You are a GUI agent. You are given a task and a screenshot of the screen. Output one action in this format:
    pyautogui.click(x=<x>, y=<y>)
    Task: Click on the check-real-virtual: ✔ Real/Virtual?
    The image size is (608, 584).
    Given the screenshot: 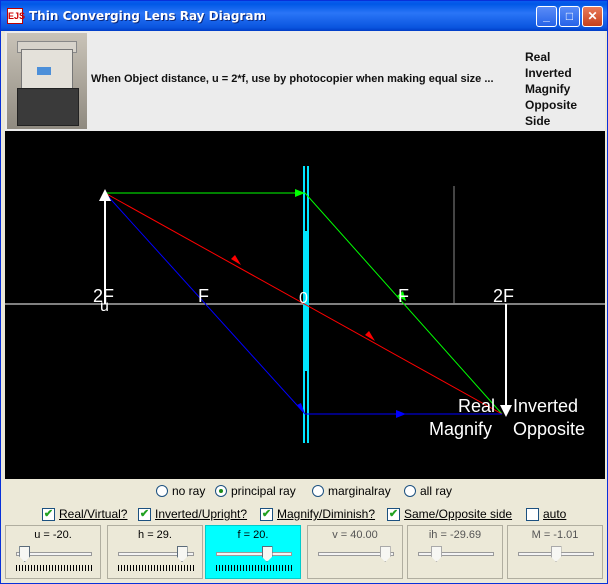 What is the action you would take?
    pyautogui.click(x=84, y=514)
    